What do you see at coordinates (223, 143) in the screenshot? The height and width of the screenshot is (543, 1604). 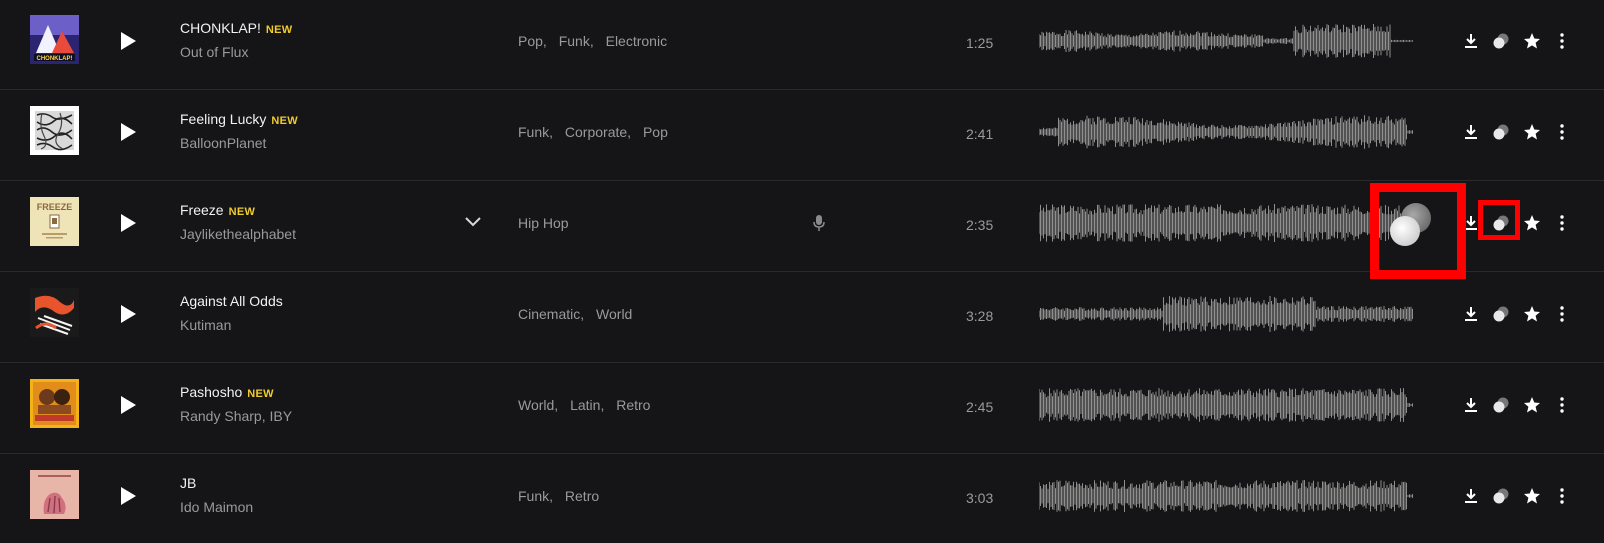 I see `track-artist: BalloonPlanet` at bounding box center [223, 143].